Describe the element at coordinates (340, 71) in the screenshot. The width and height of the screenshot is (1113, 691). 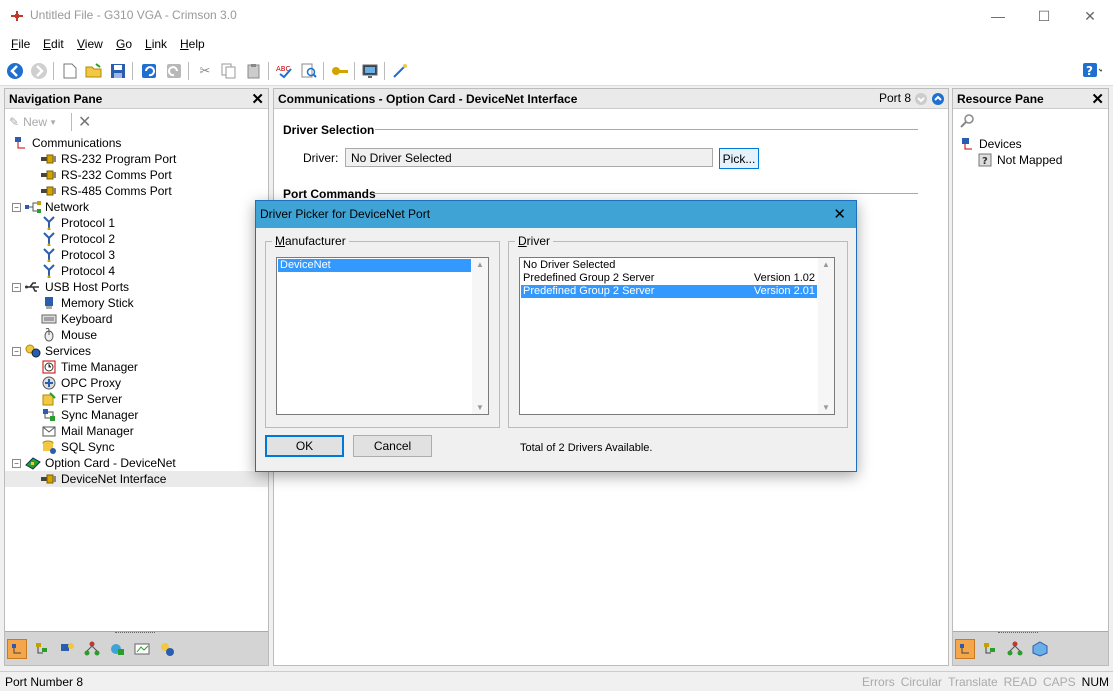
I see `key-icon` at that location.